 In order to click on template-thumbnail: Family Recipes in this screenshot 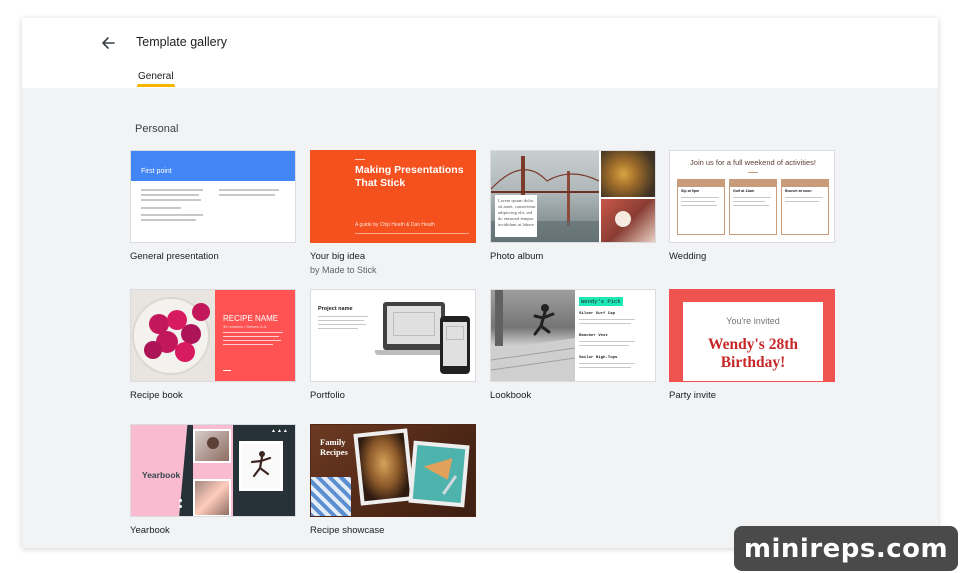, I will do `click(393, 470)`.